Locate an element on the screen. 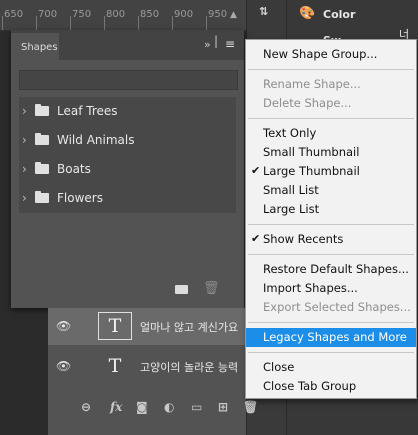 Image resolution: width=418 pixels, height=435 pixels. ruler-label: 750 is located at coordinates (82, 14).